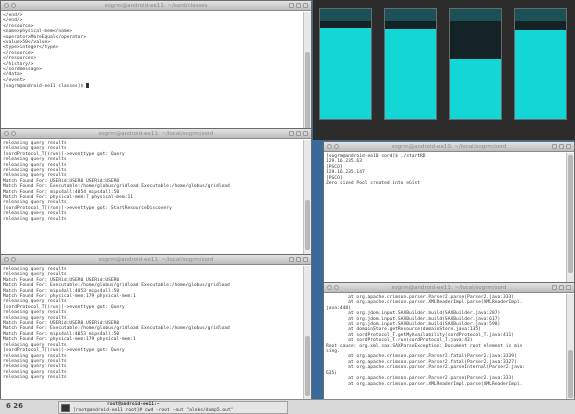 The height and width of the screenshot is (414, 575). Describe the element at coordinates (65, 408) in the screenshot. I see `terminal-icon` at that location.